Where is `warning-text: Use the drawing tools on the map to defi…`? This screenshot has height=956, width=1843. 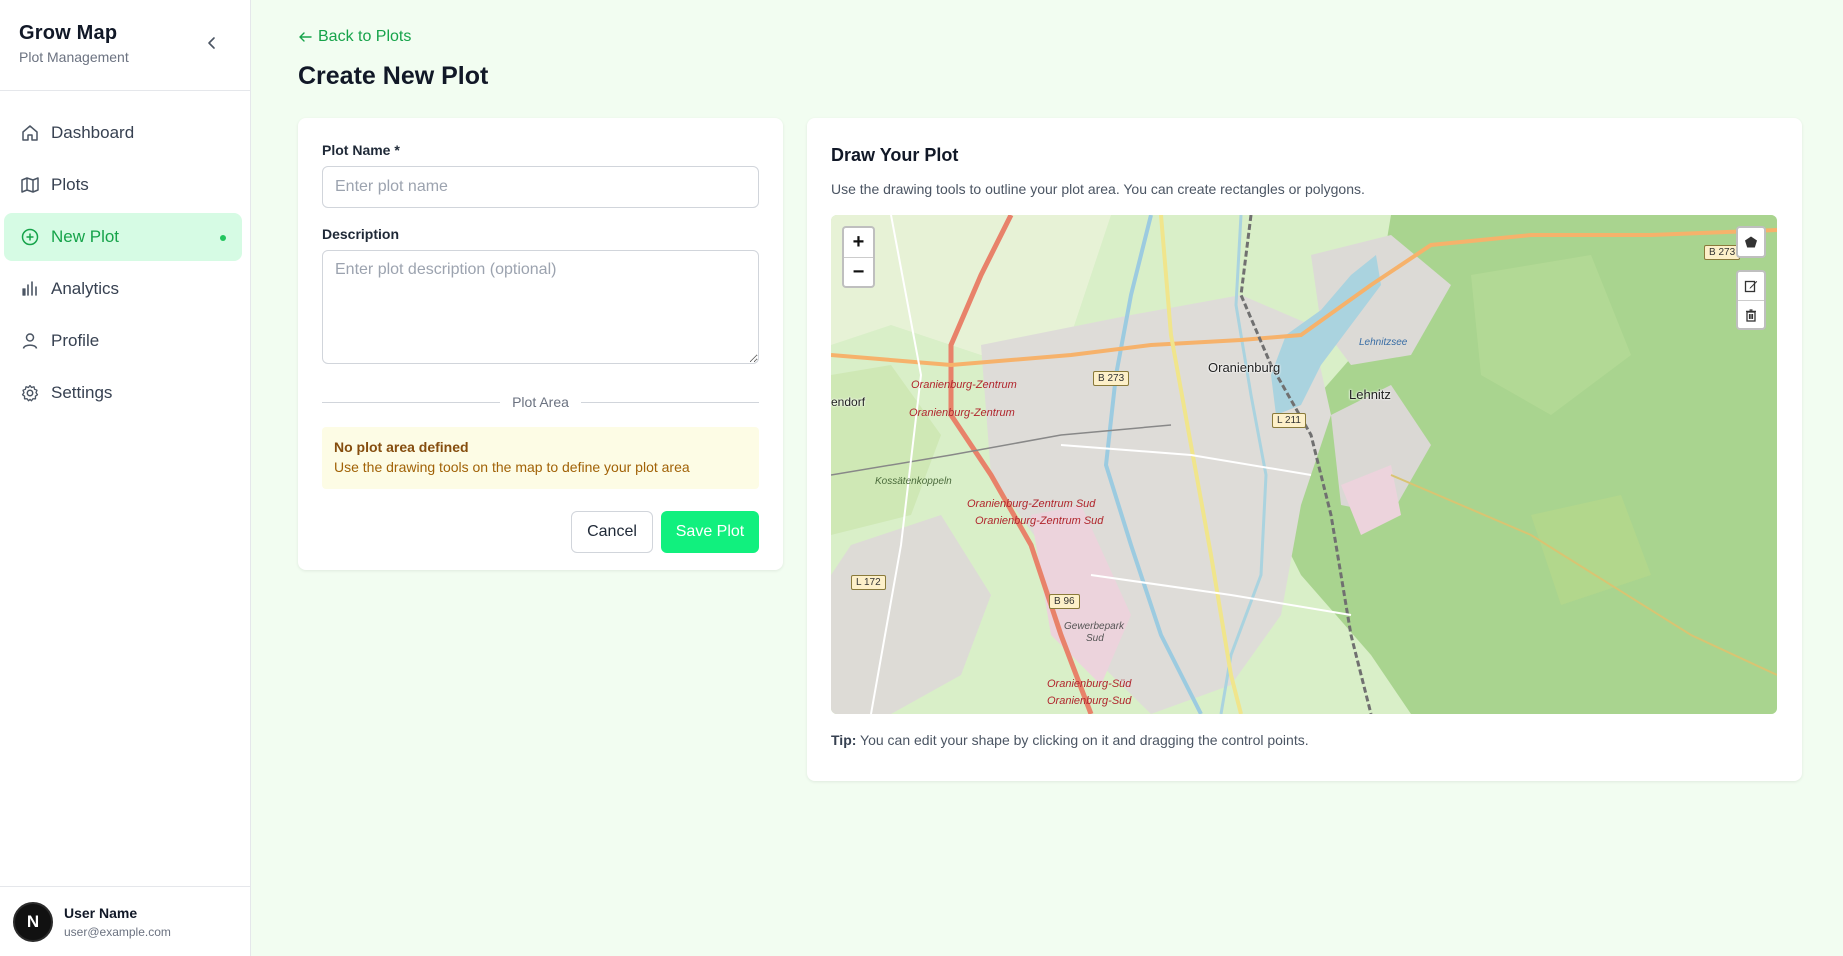
warning-text: Use the drawing tools on the map to defi… is located at coordinates (512, 467).